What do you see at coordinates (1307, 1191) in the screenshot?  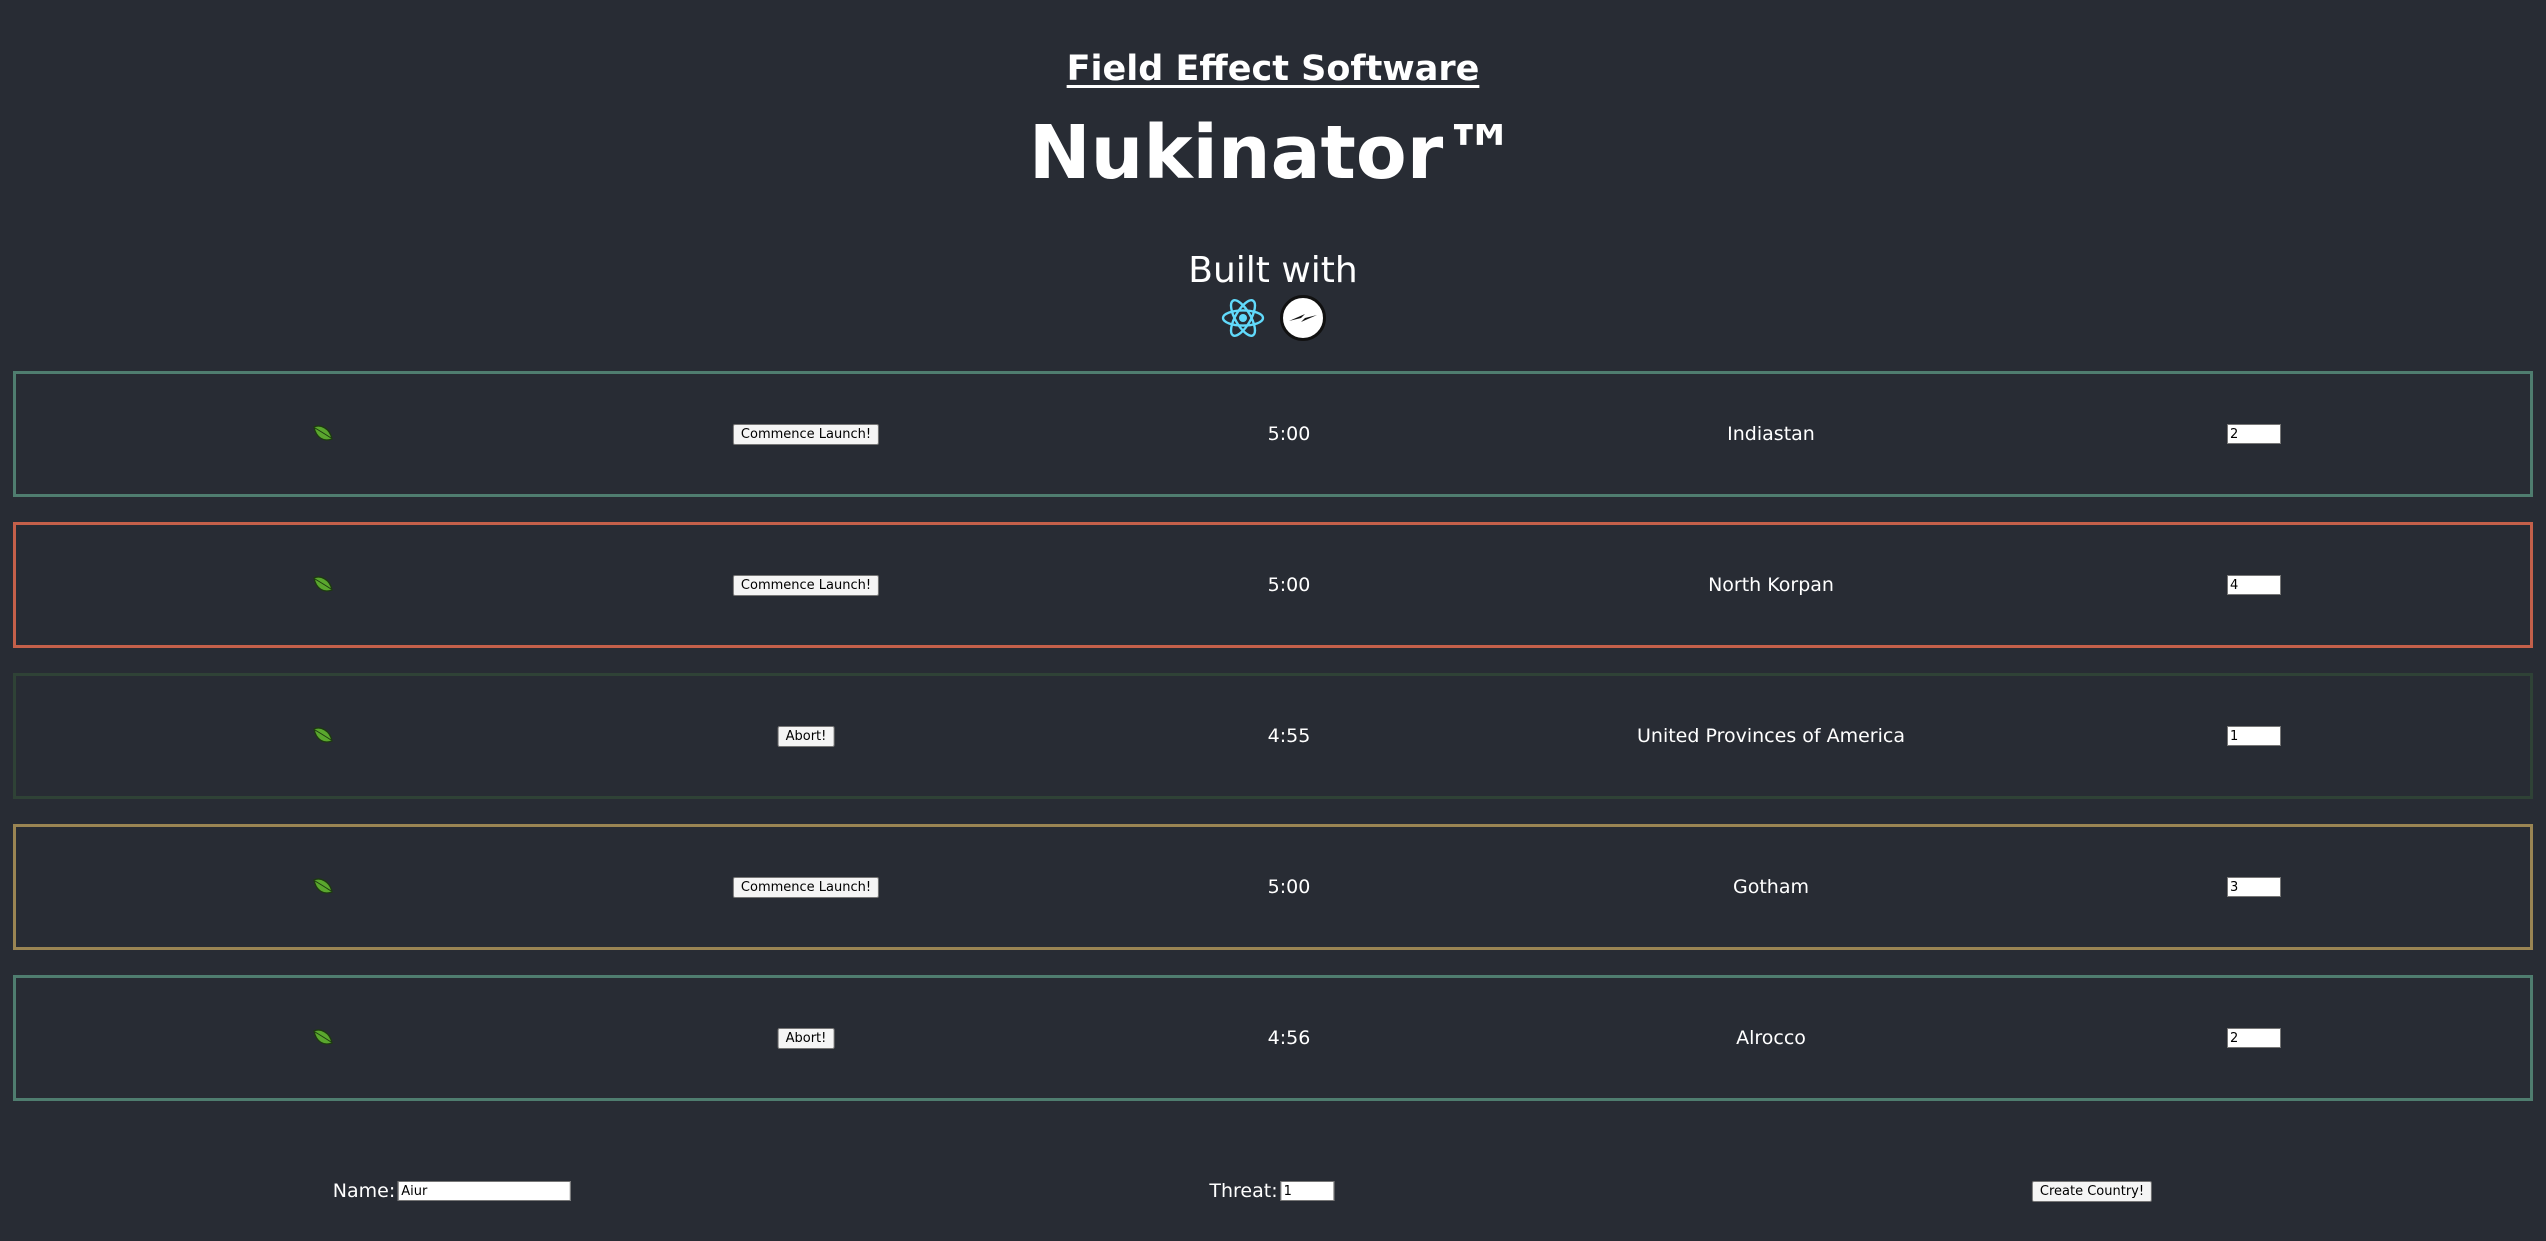 I see `threat-input` at bounding box center [1307, 1191].